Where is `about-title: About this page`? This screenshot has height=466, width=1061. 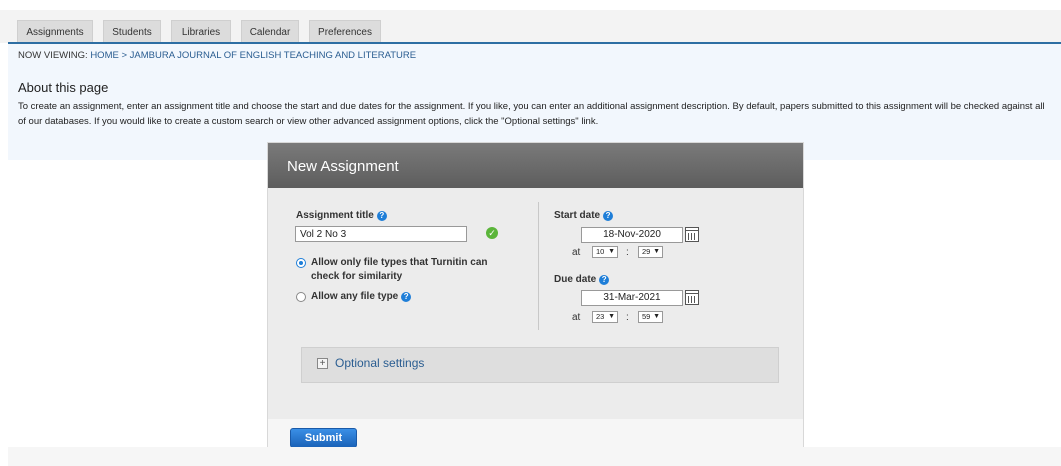
about-title: About this page is located at coordinates (63, 87).